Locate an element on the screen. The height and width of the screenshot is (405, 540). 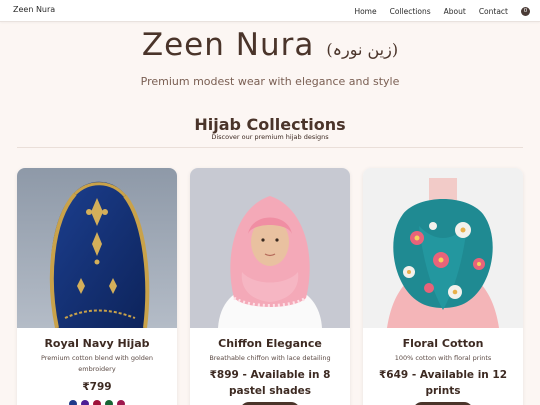
floral-cotton-image is located at coordinates (443, 248).